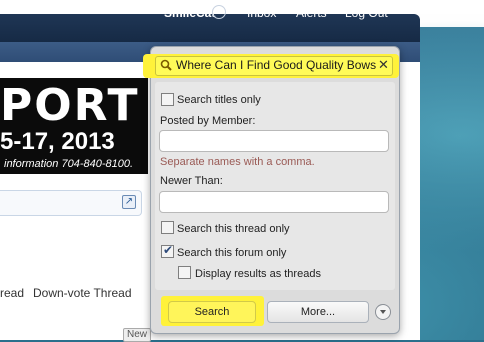 The width and height of the screenshot is (484, 342). Describe the element at coordinates (208, 121) in the screenshot. I see `posted-by-label: Posted by Member:` at that location.